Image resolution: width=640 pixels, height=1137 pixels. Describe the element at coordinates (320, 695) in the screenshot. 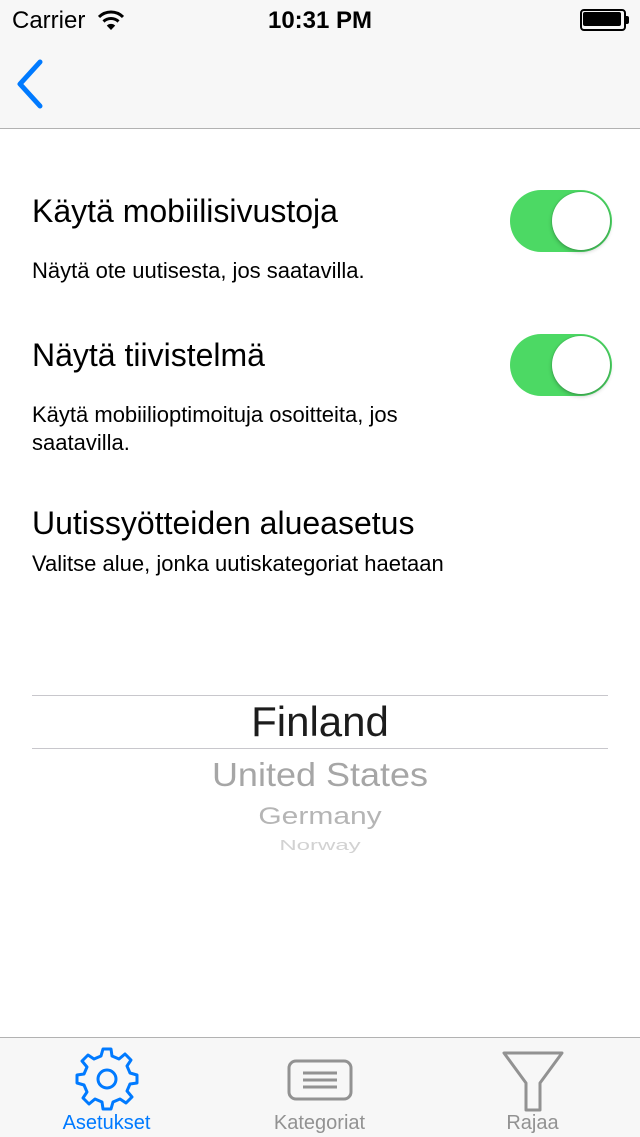

I see `picker-selection-top-line` at that location.